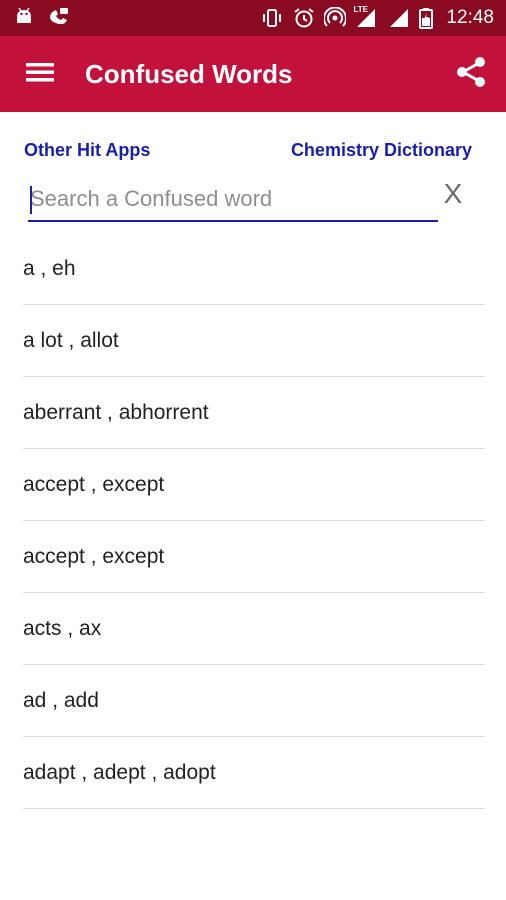 This screenshot has height=900, width=506. Describe the element at coordinates (366, 17) in the screenshot. I see `signal-icon: LTE` at that location.